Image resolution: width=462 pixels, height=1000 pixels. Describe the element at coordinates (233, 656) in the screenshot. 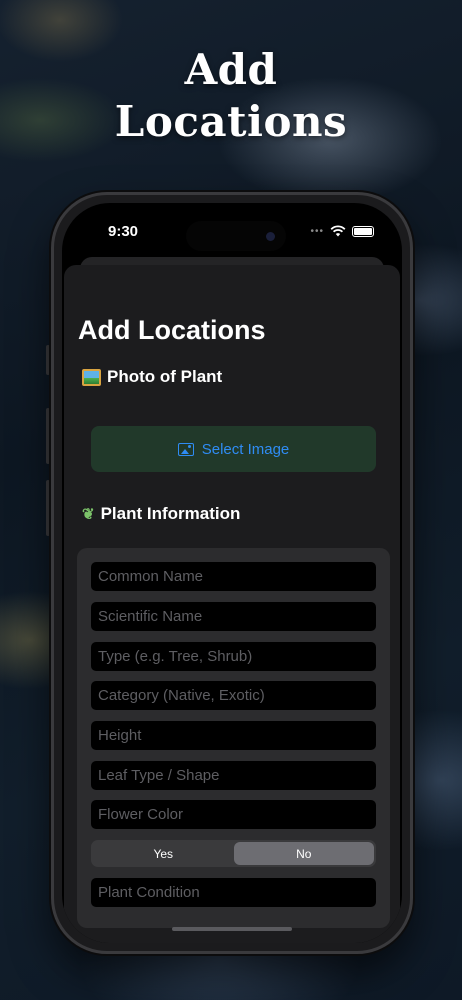

I see `type-field: Type (e.g. Tree, Shrub)` at that location.